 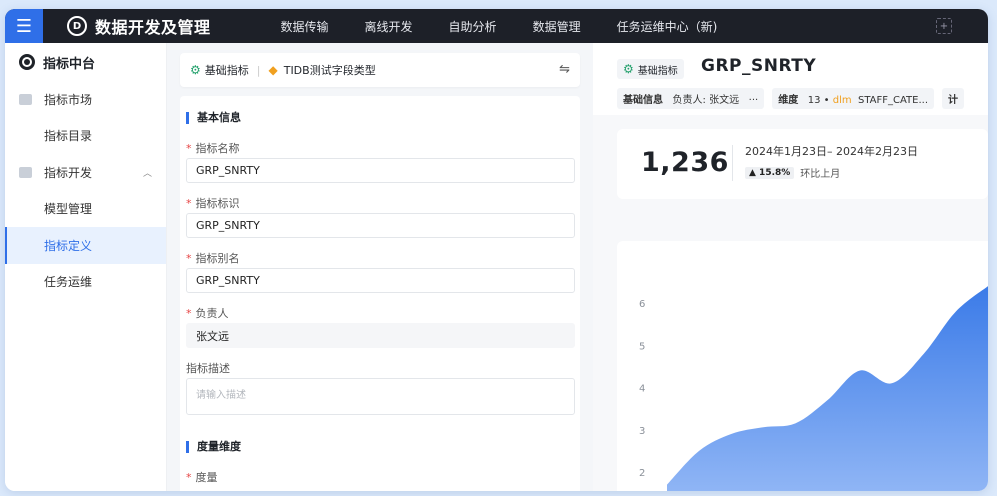 I want to click on market-icon, so click(x=25, y=99).